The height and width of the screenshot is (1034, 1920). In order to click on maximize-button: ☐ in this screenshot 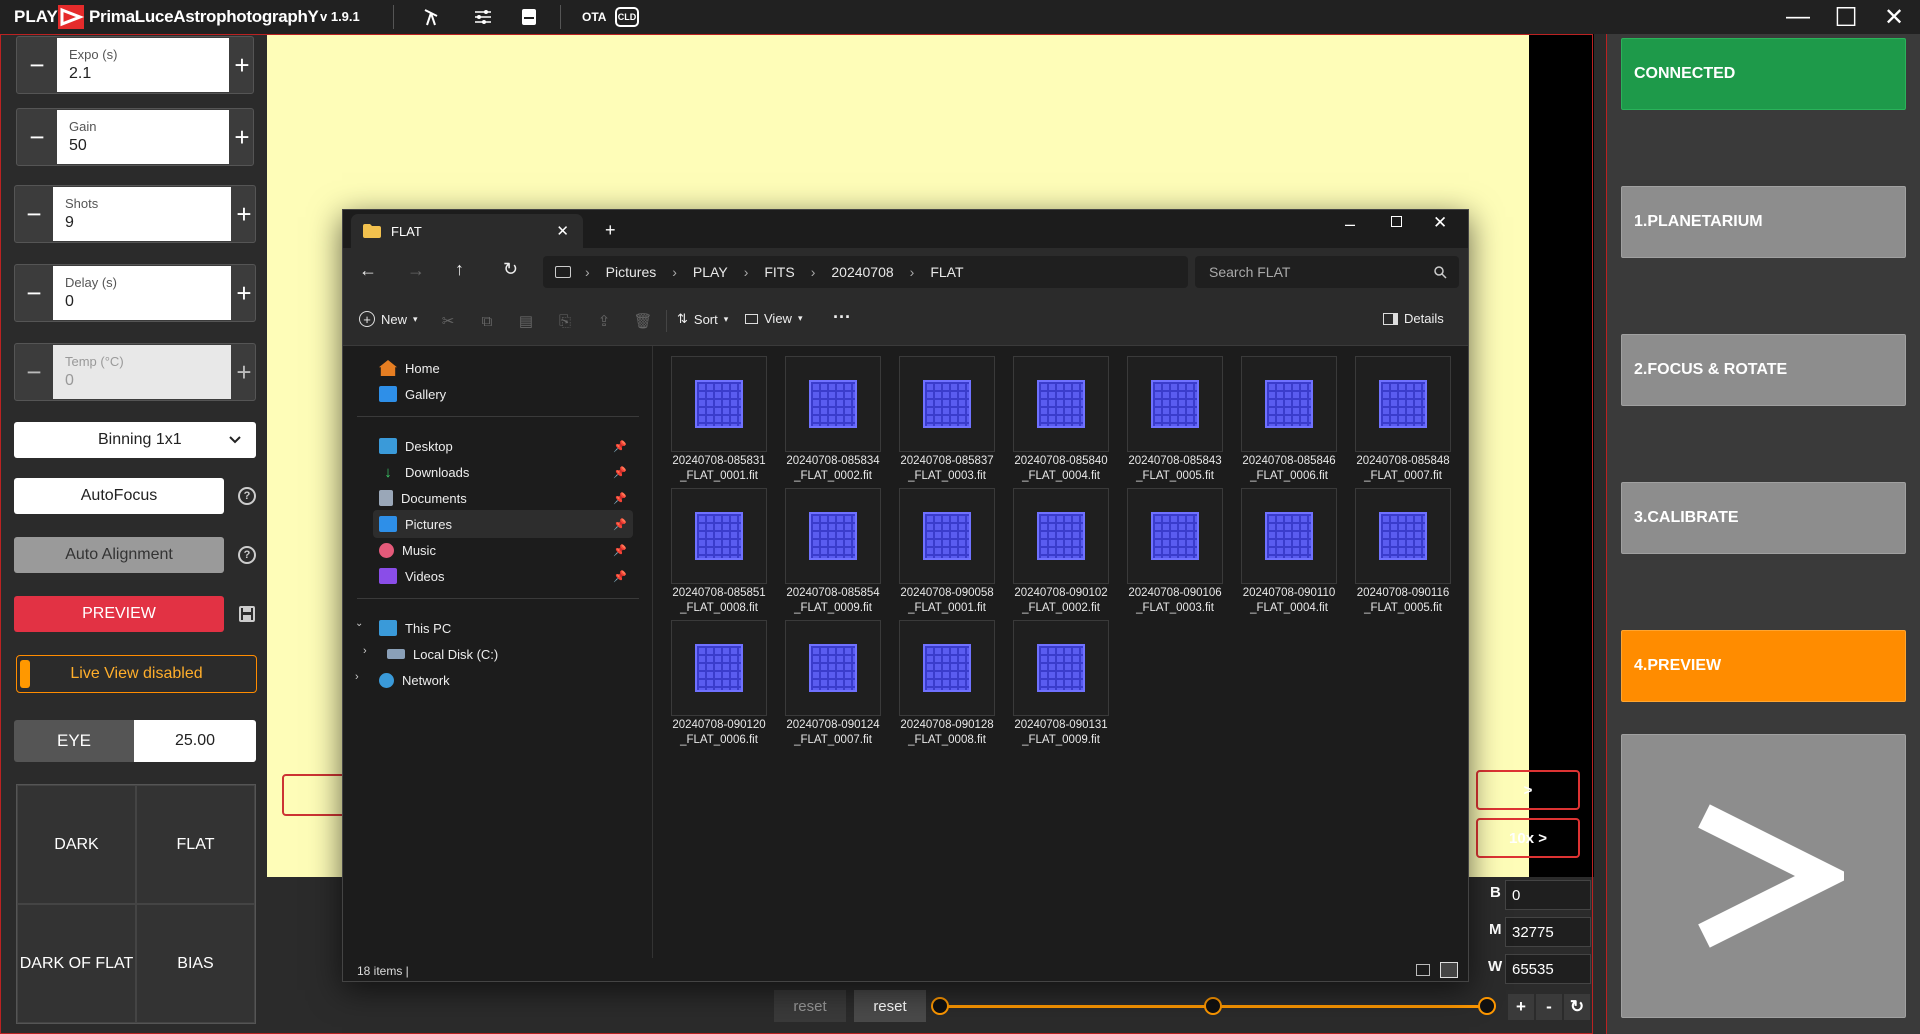, I will do `click(1846, 17)`.